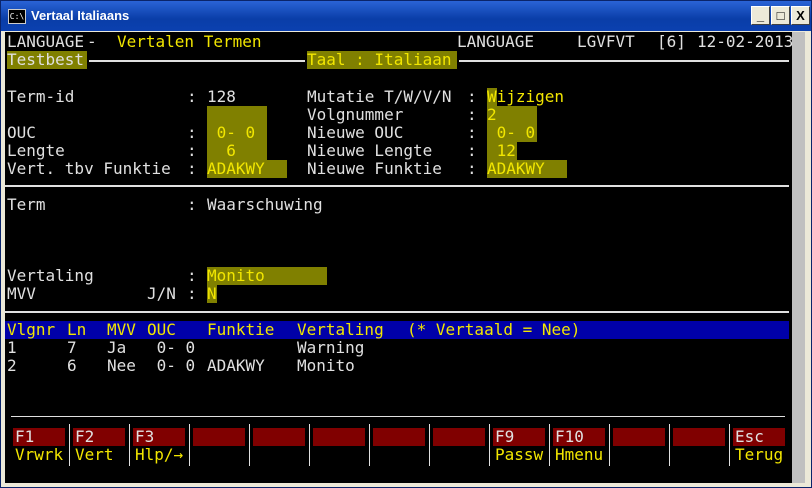 This screenshot has width=812, height=488. I want to click on table-row-ln: 7, so click(72, 347).